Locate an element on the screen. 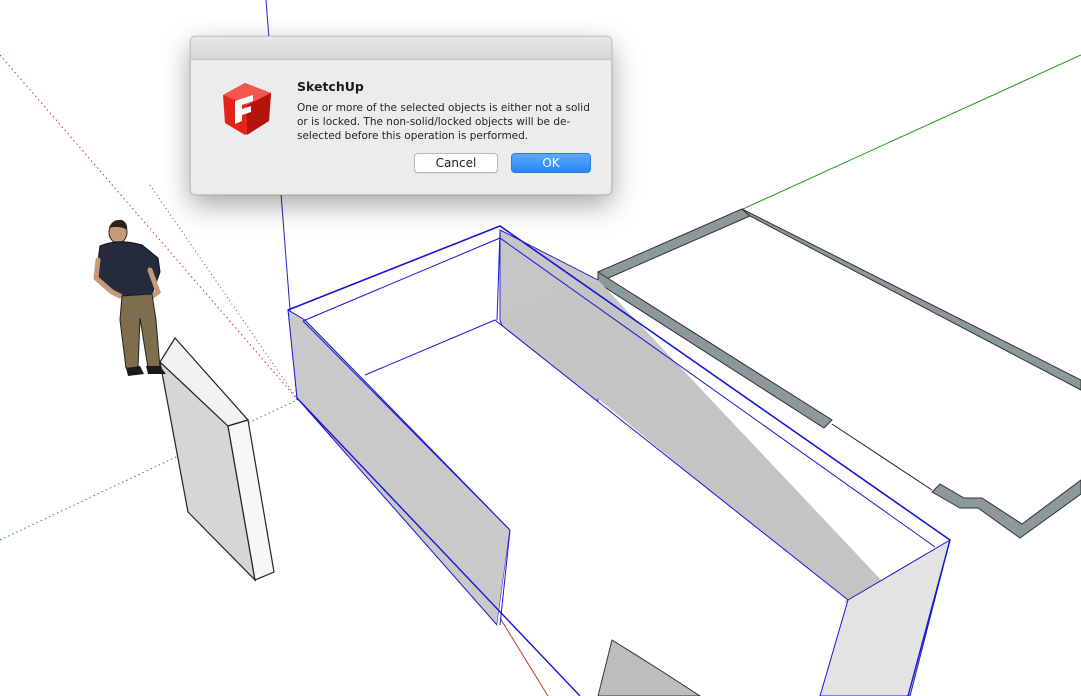  floor-plan-edge is located at coordinates (882, 457).